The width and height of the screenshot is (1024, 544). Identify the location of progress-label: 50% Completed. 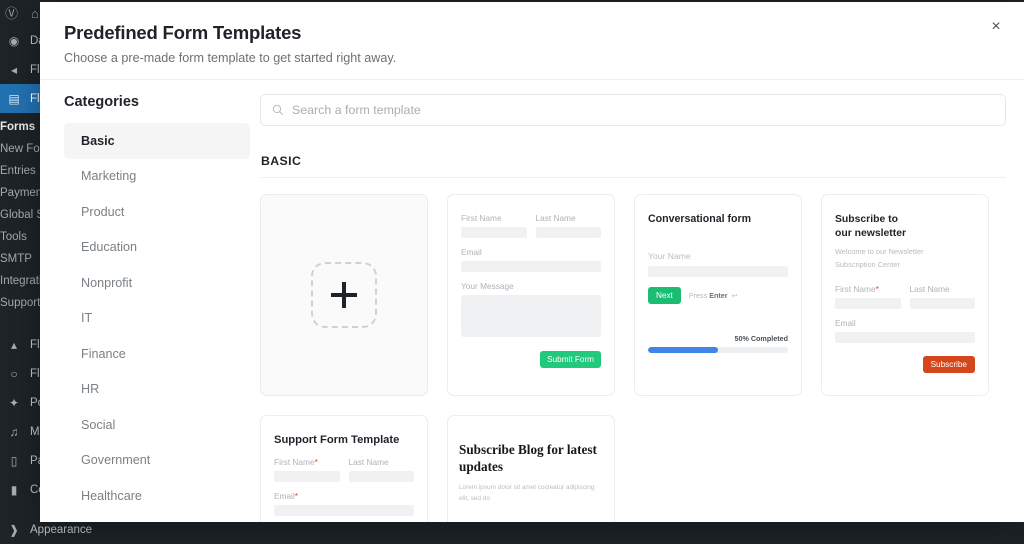
(761, 338).